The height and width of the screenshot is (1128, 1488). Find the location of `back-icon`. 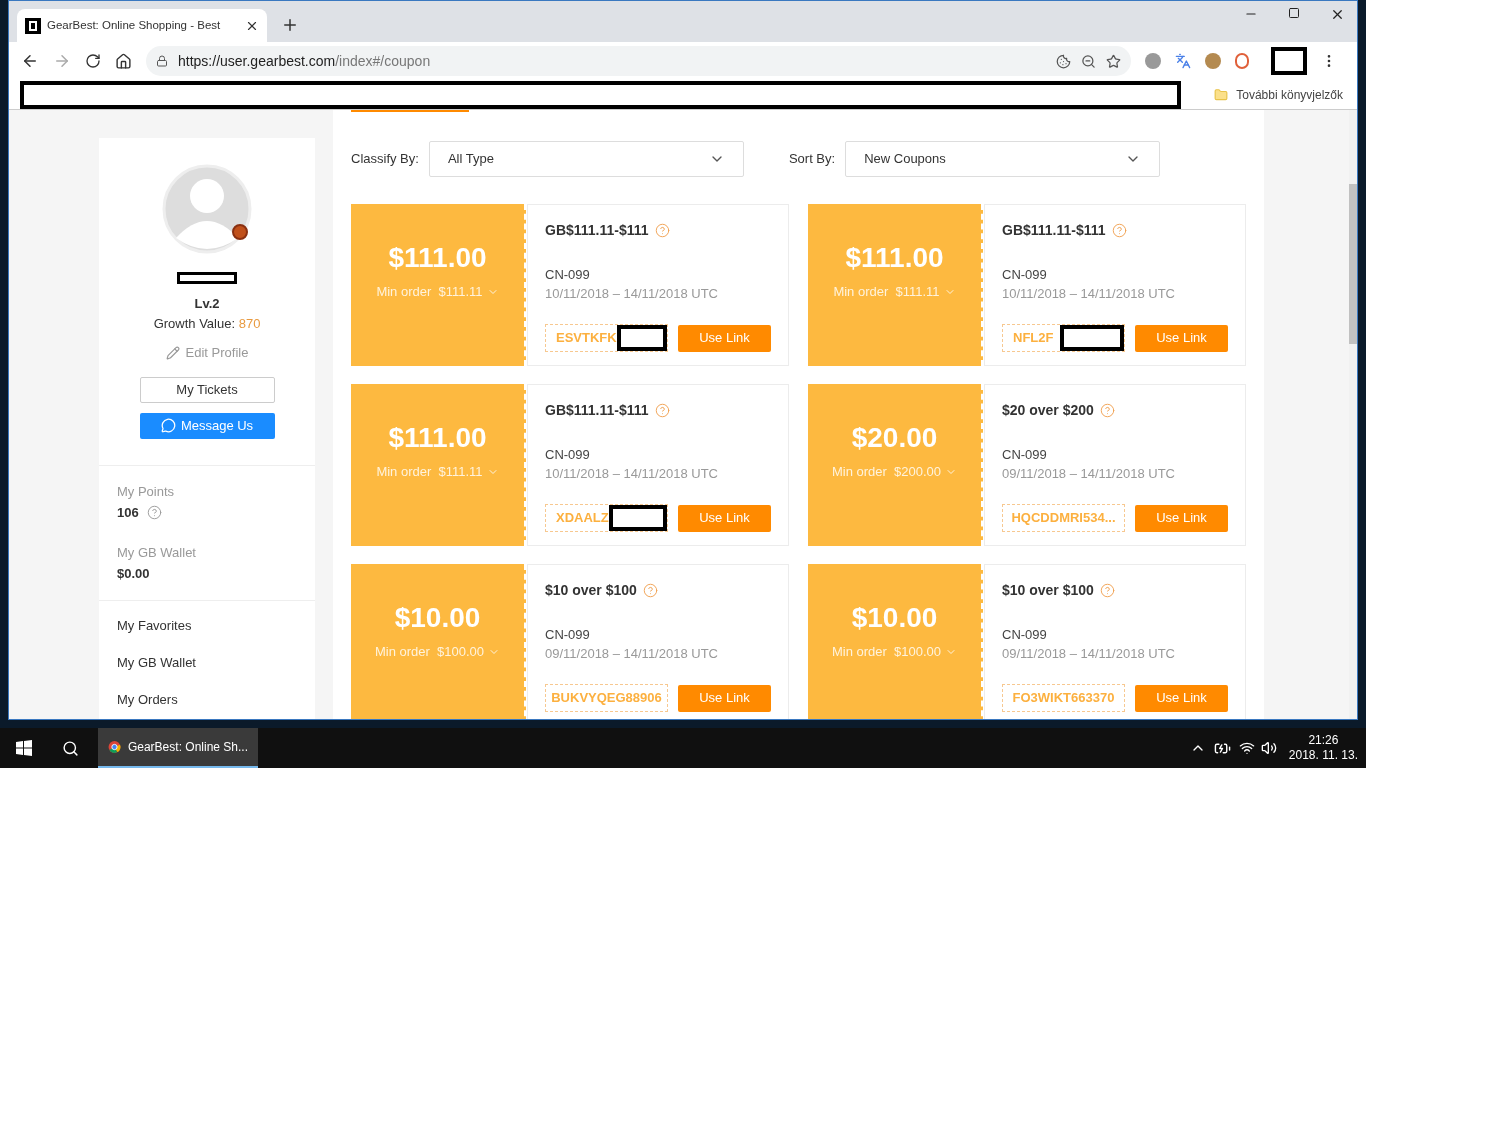

back-icon is located at coordinates (30, 61).